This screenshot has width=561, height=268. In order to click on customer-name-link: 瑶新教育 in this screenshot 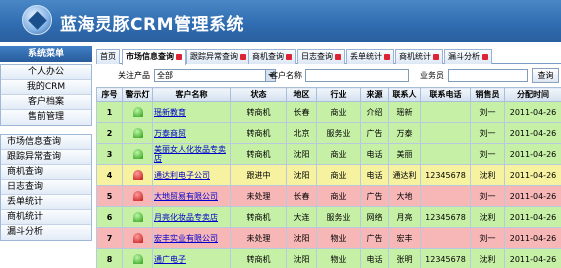, I will do `click(191, 112)`.